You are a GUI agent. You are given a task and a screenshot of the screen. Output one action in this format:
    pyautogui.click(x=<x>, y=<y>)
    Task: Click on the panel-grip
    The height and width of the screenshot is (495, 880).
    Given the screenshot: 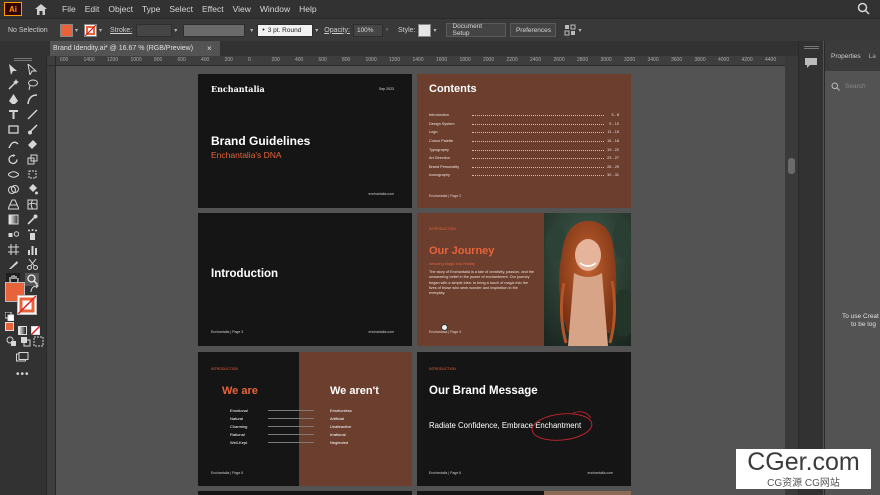 What is the action you would take?
    pyautogui.click(x=23, y=59)
    